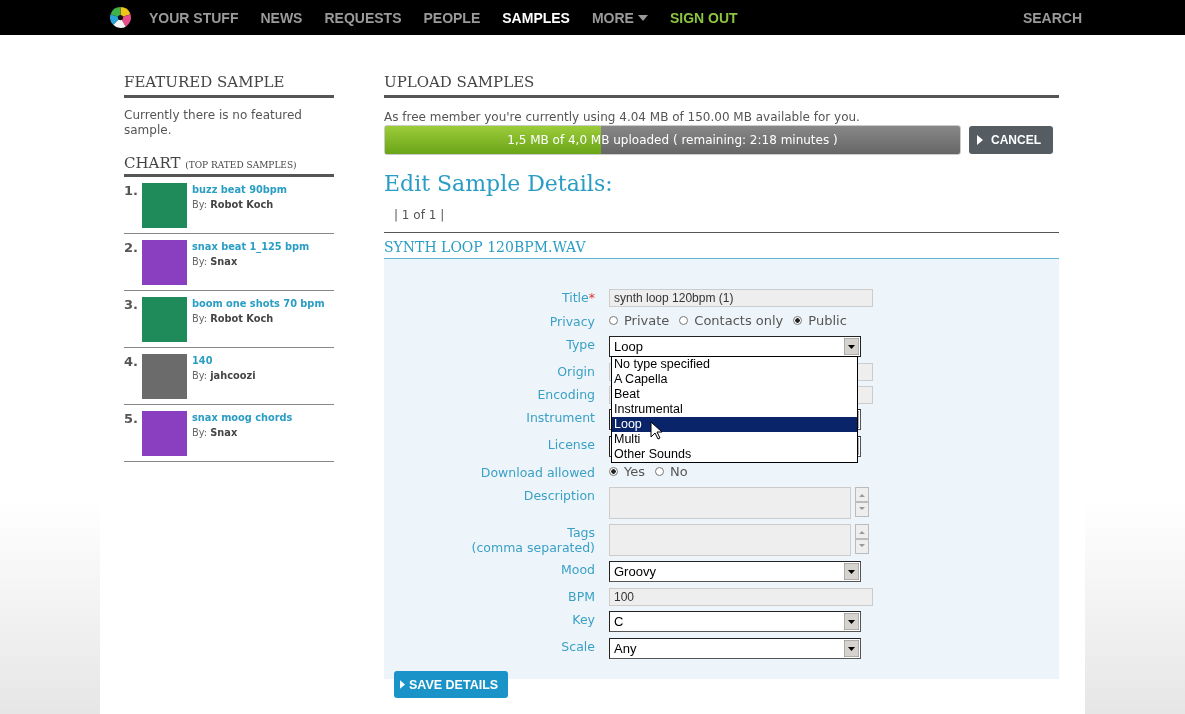 The width and height of the screenshot is (1185, 714). What do you see at coordinates (734, 454) in the screenshot?
I see `dropdown-option: Other Sounds` at bounding box center [734, 454].